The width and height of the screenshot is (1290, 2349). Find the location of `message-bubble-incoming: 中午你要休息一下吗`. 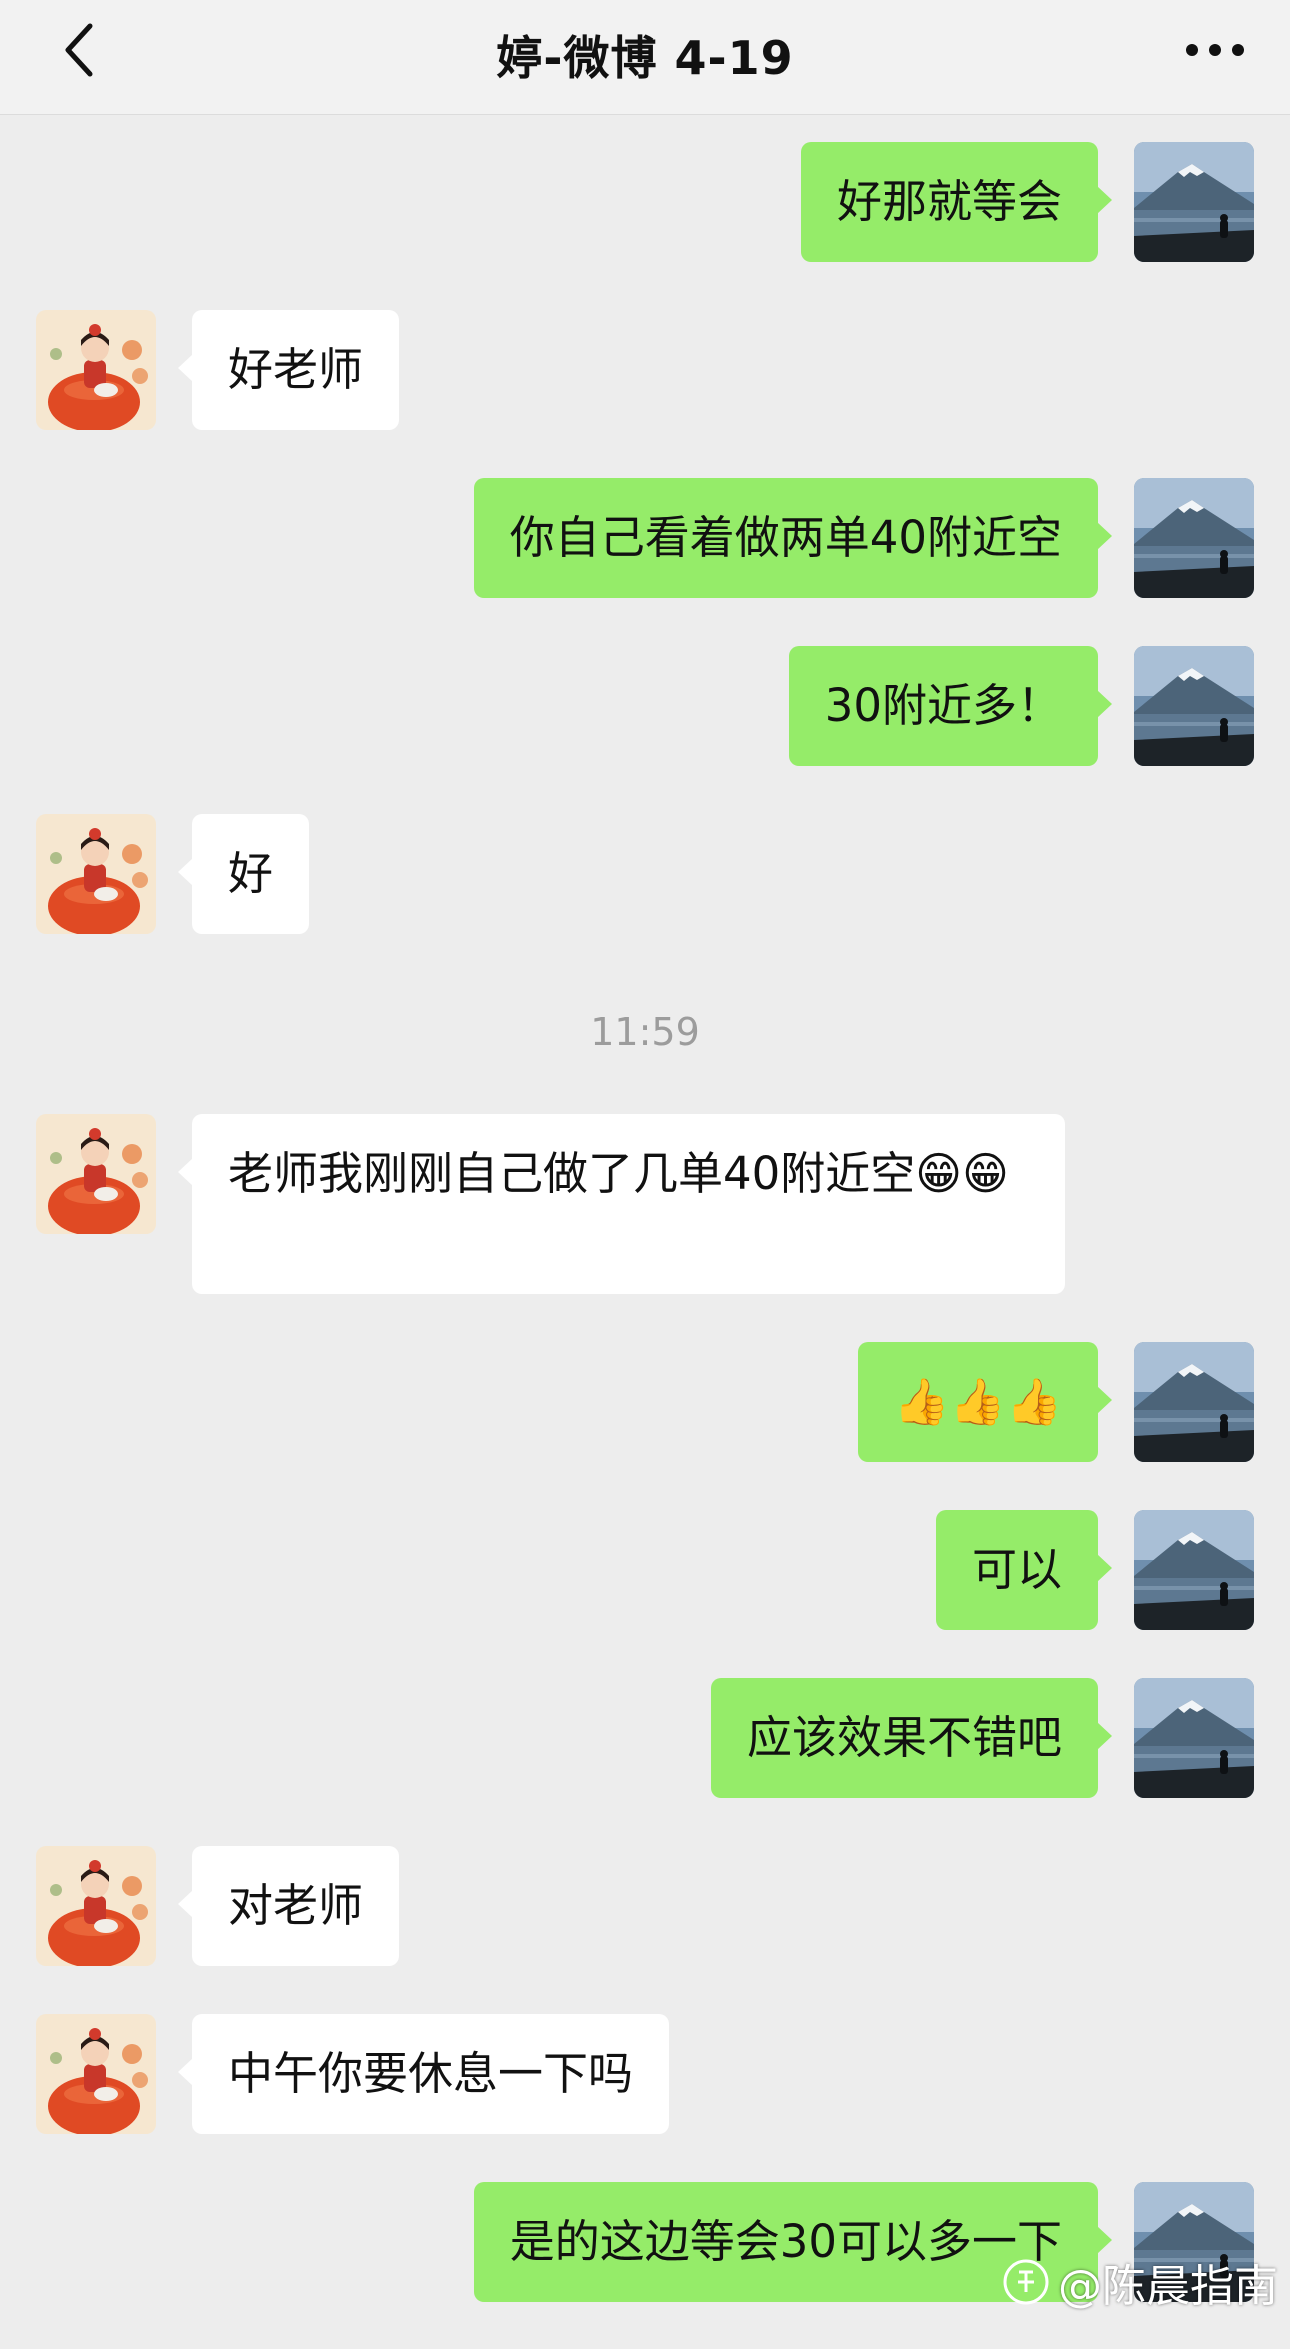

message-bubble-incoming: 中午你要休息一下吗 is located at coordinates (423, 2074).